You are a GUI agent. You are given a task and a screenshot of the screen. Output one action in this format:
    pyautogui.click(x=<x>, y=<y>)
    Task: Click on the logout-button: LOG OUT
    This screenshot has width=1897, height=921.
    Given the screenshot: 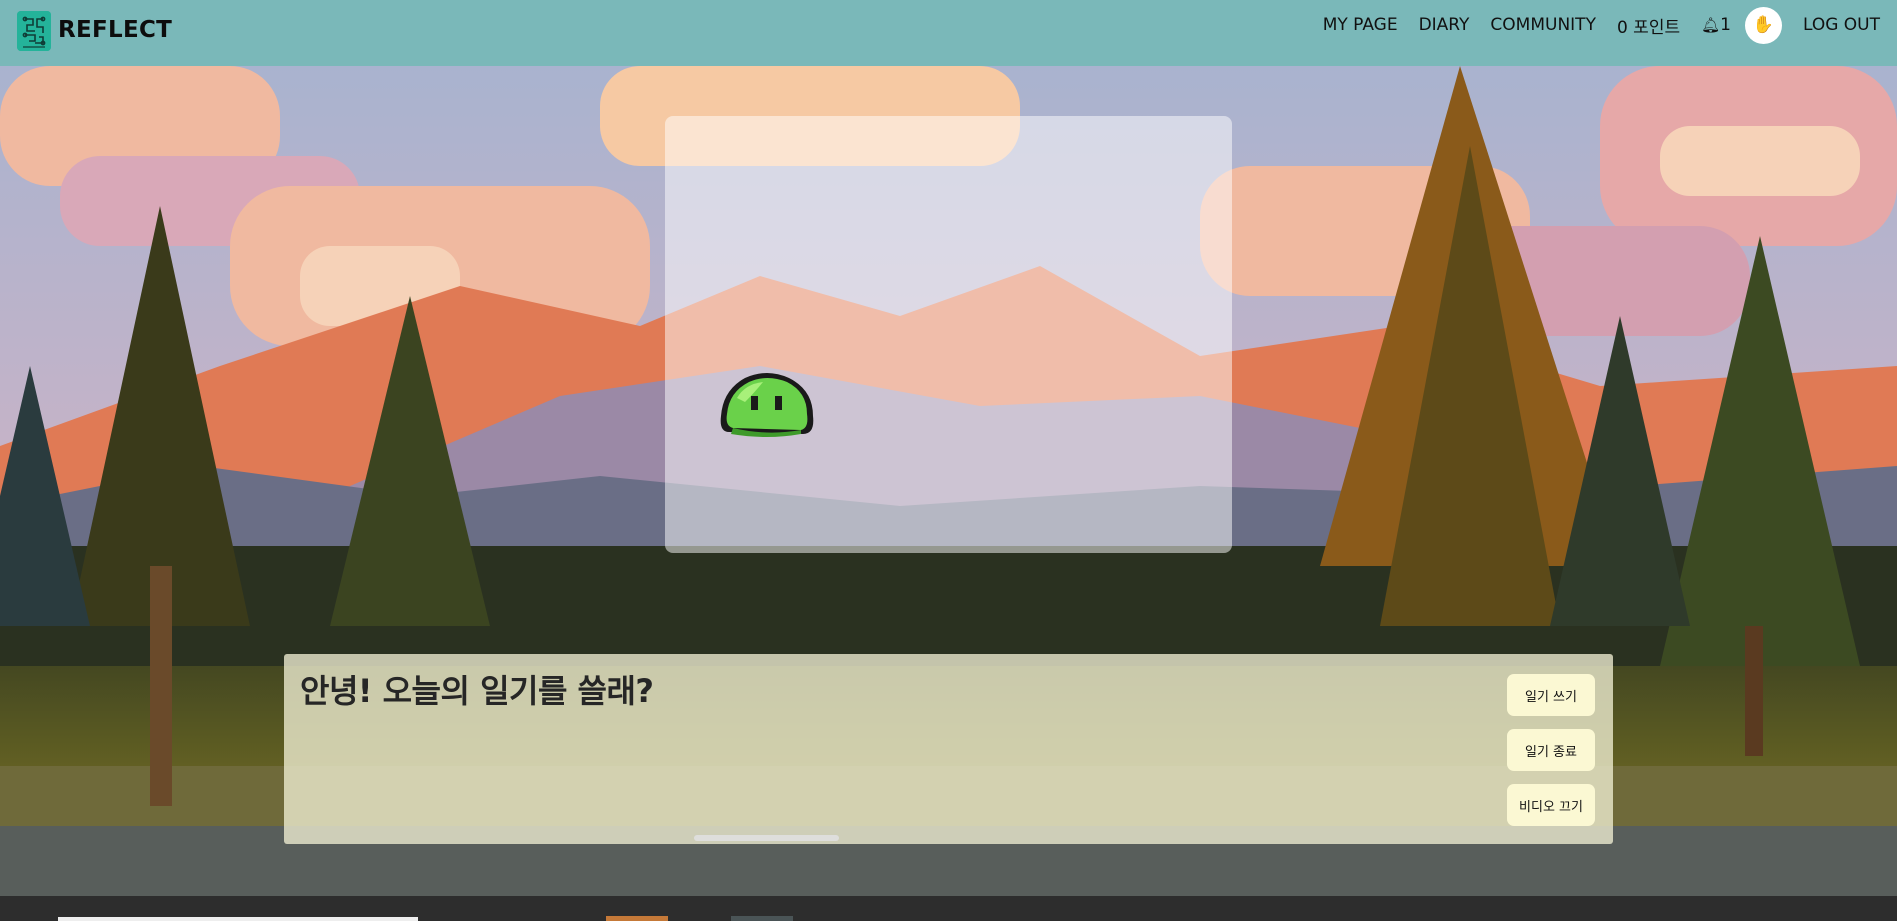 What is the action you would take?
    pyautogui.click(x=1841, y=25)
    